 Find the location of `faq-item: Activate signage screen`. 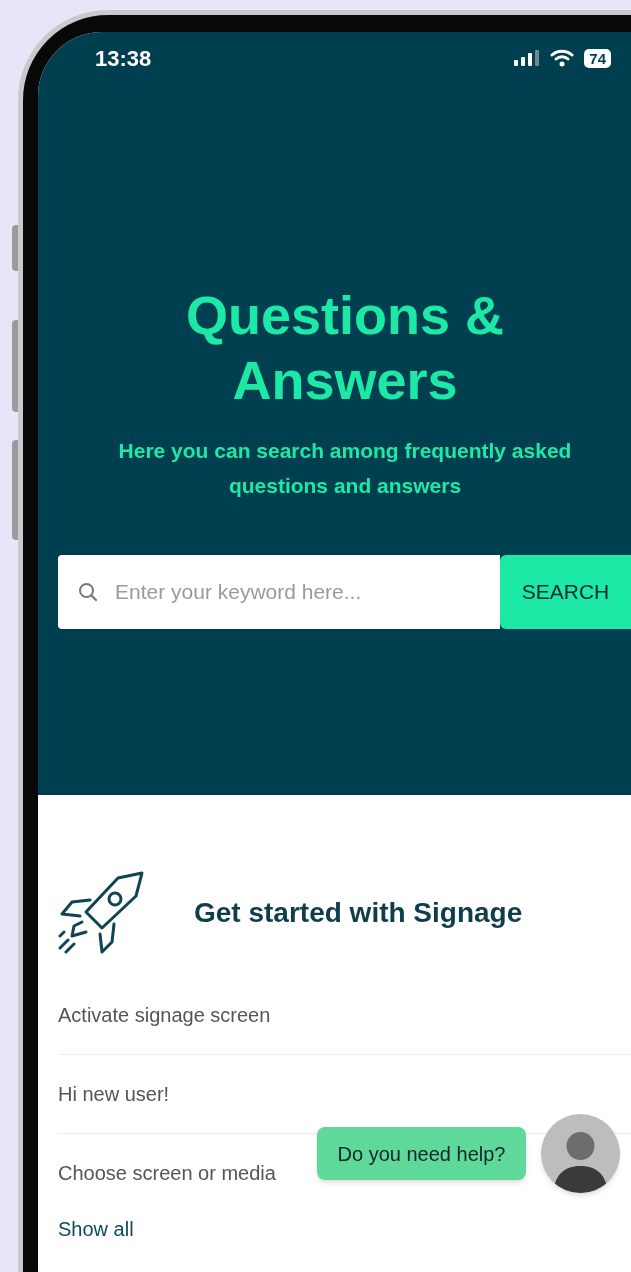

faq-item: Activate signage screen is located at coordinates (164, 1015).